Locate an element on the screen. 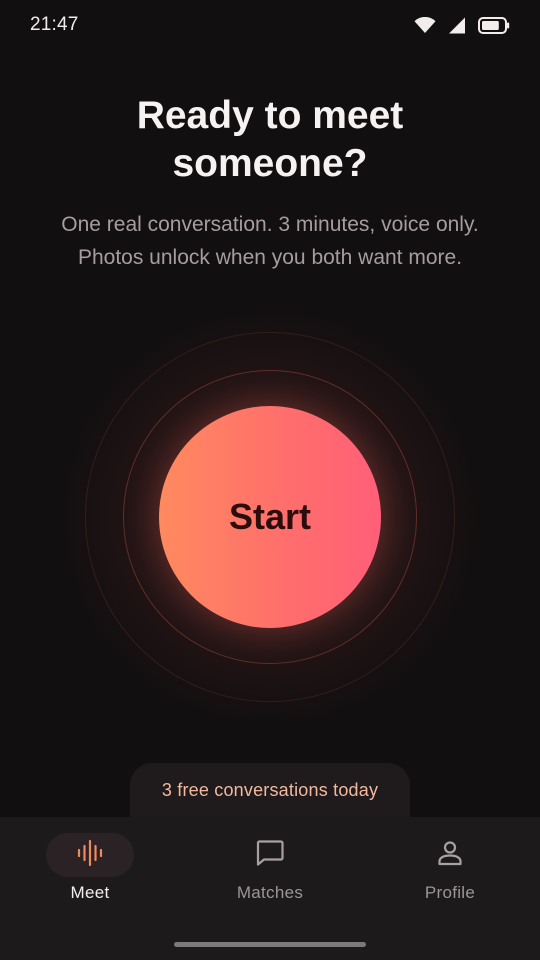 The image size is (540, 960). status-time: 21:47 is located at coordinates (54, 24).